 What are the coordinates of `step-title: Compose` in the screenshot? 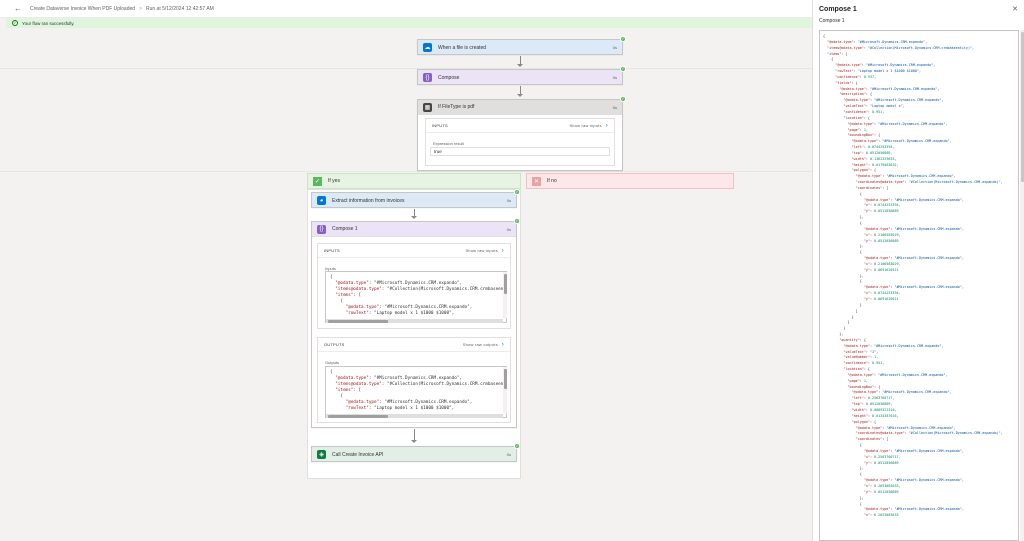 It's located at (449, 77).